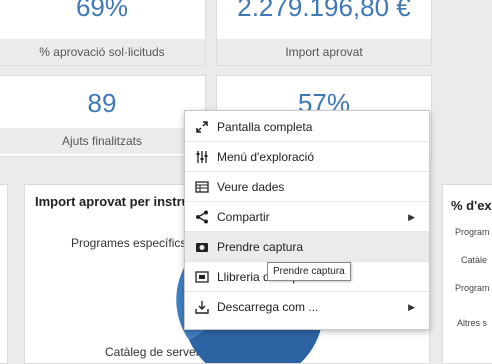 The width and height of the screenshot is (492, 364). I want to click on menu-item-label: Menú d'exploració, so click(266, 157).